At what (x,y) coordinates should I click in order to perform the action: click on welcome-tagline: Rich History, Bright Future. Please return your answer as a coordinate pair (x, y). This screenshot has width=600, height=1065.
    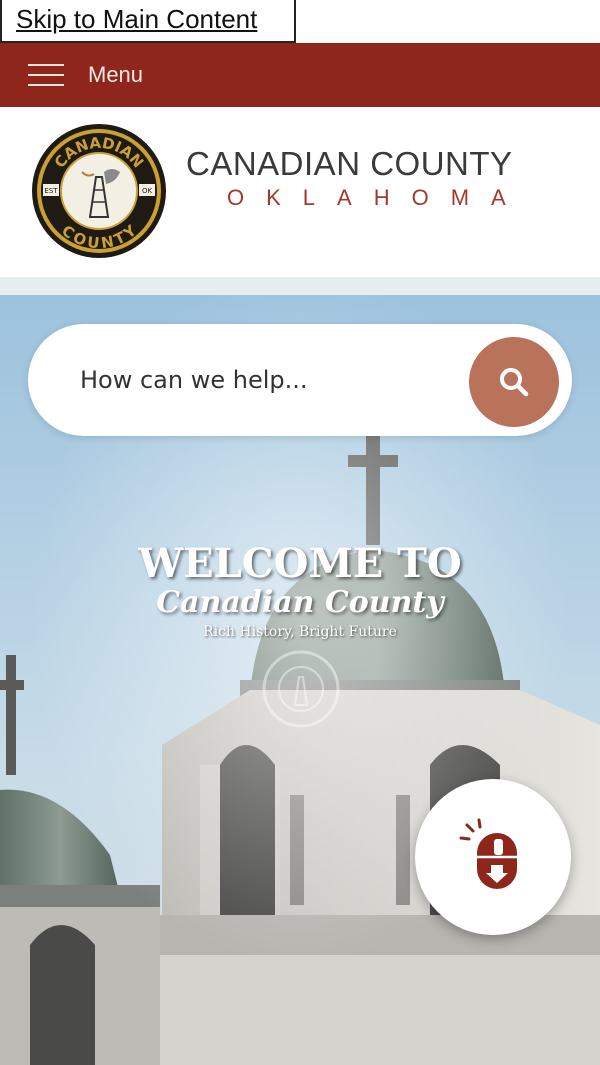
    Looking at the image, I should click on (300, 632).